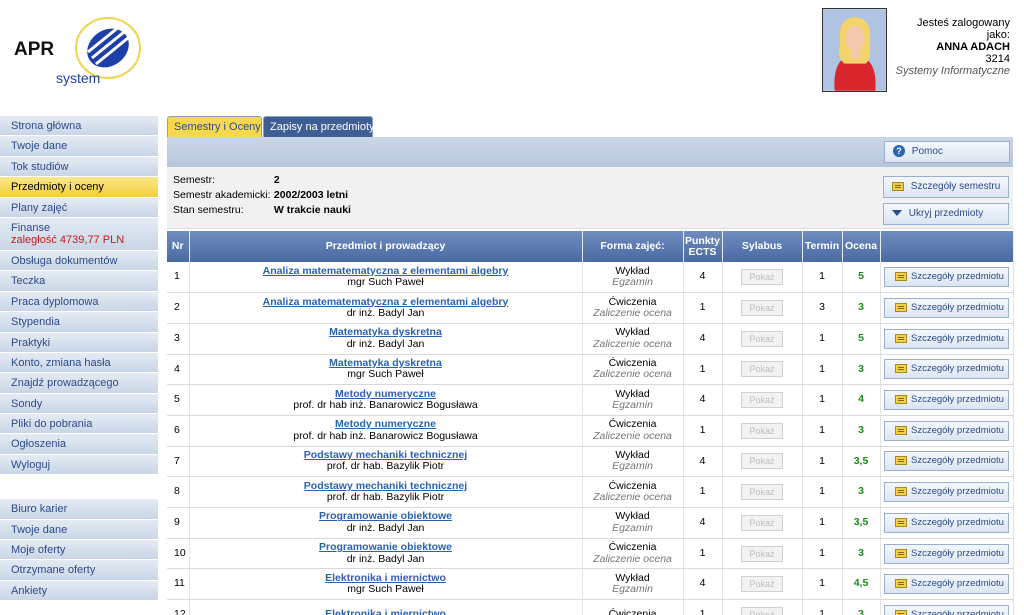 Image resolution: width=1024 pixels, height=615 pixels. I want to click on sidebar-item-subjects-grades: Przedmioty i oceny, so click(79, 187).